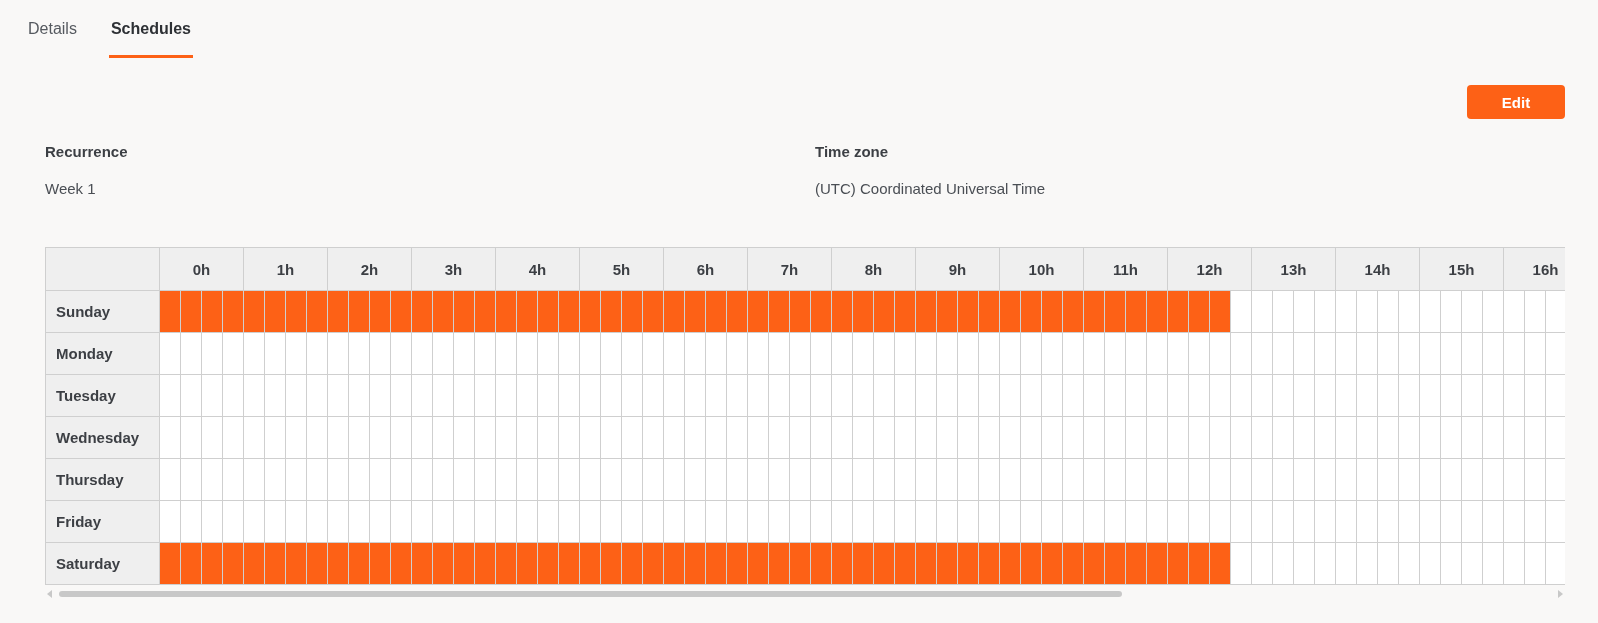  What do you see at coordinates (1294, 269) in the screenshot?
I see `hour-header: 13h` at bounding box center [1294, 269].